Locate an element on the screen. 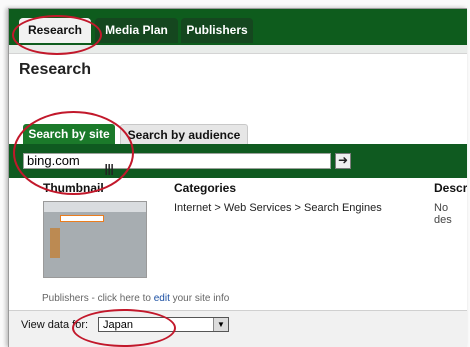 Image resolution: width=470 pixels, height=347 pixels. categories-heading: Categories is located at coordinates (205, 188).